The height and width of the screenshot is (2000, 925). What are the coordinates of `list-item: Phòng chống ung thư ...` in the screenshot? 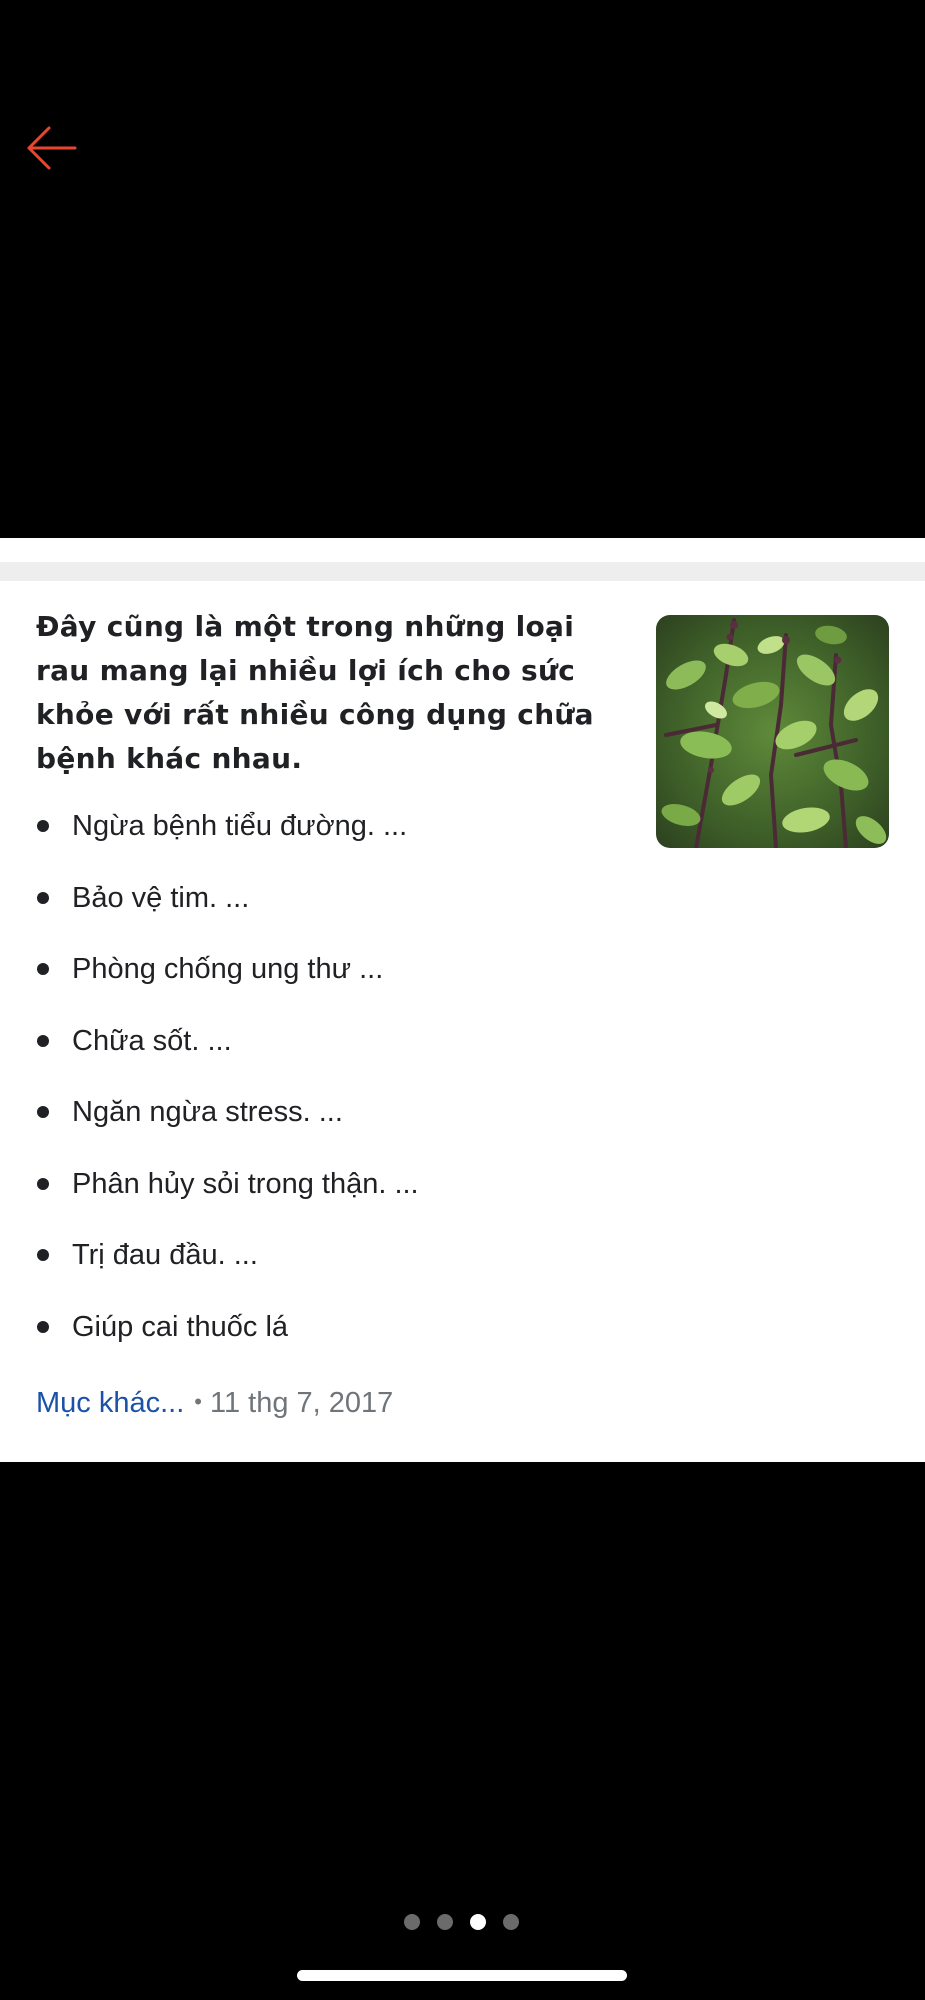 It's located at (227, 982).